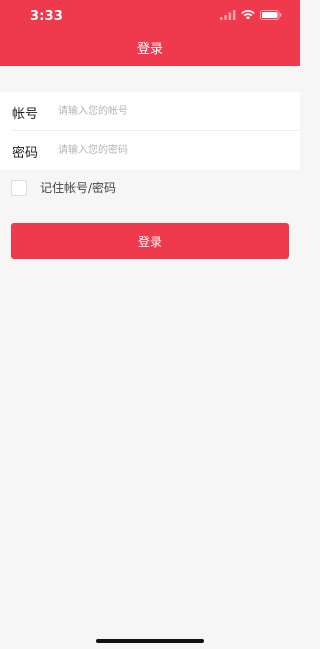 Image resolution: width=320 pixels, height=649 pixels. What do you see at coordinates (271, 15) in the screenshot?
I see `battery-icon` at bounding box center [271, 15].